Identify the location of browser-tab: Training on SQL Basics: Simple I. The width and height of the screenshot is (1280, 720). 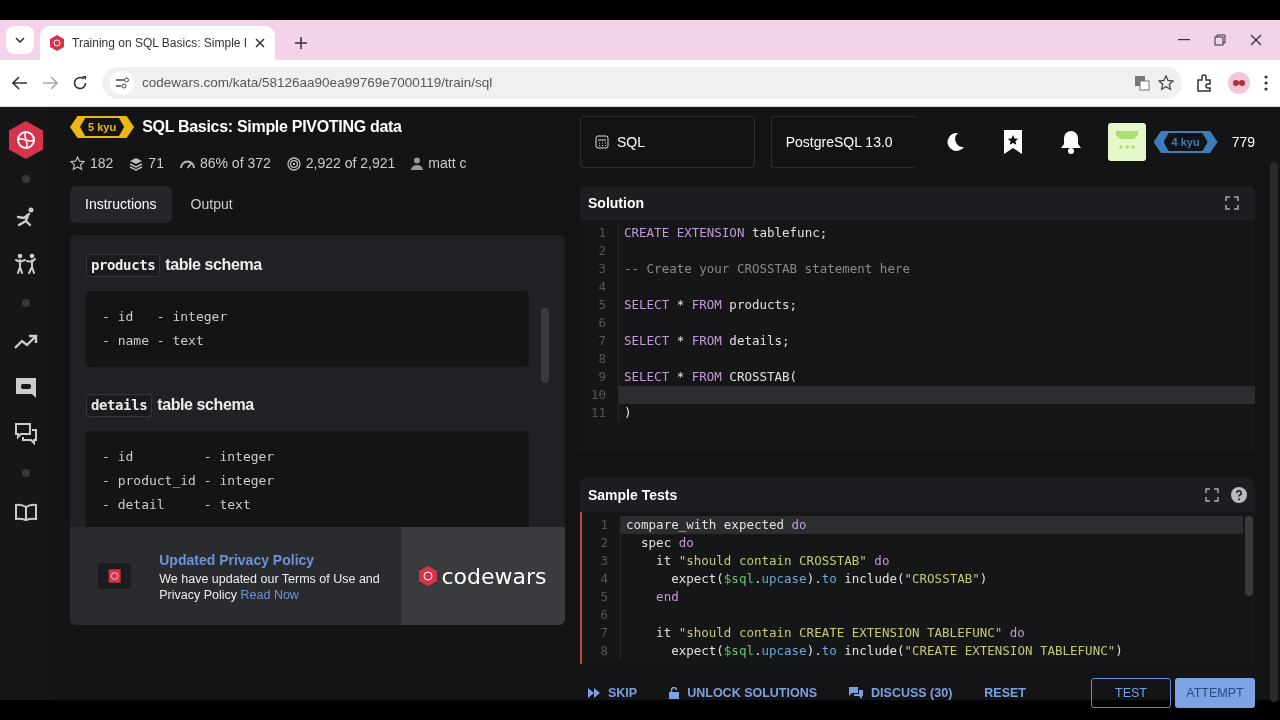
(158, 43).